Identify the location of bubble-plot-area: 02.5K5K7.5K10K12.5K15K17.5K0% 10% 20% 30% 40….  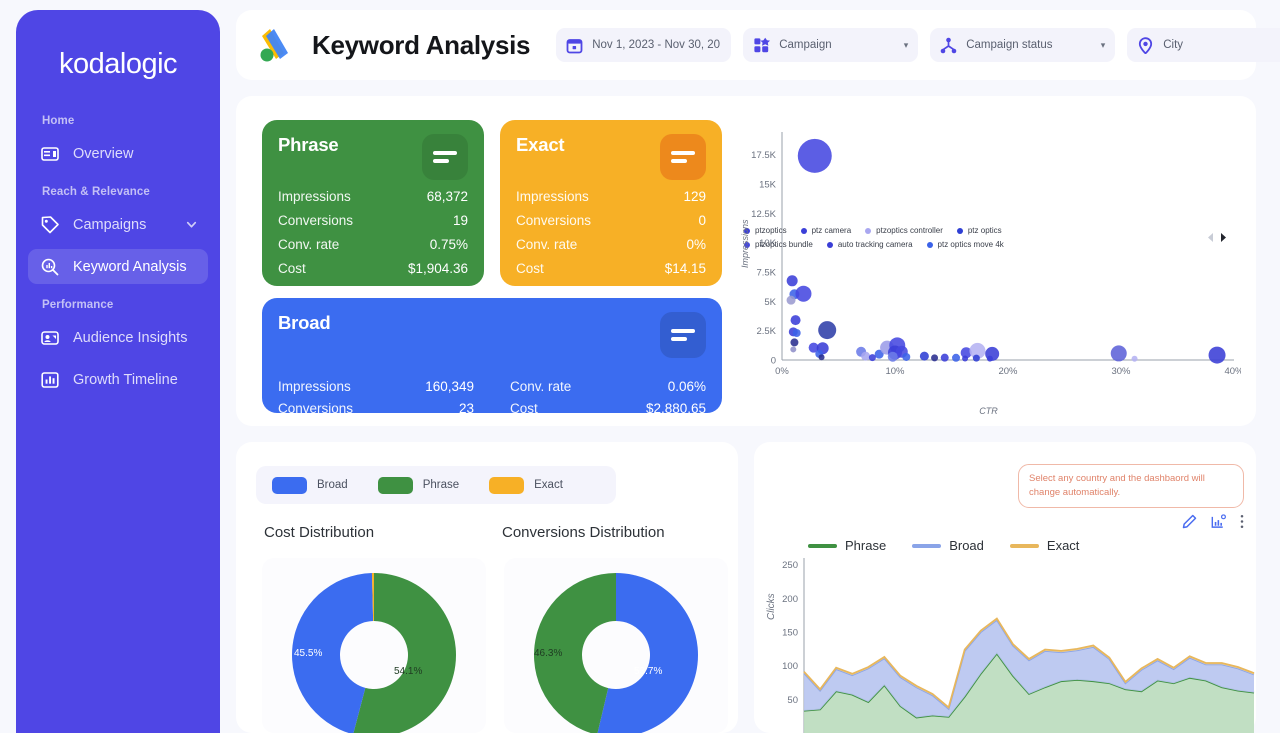
(997, 254).